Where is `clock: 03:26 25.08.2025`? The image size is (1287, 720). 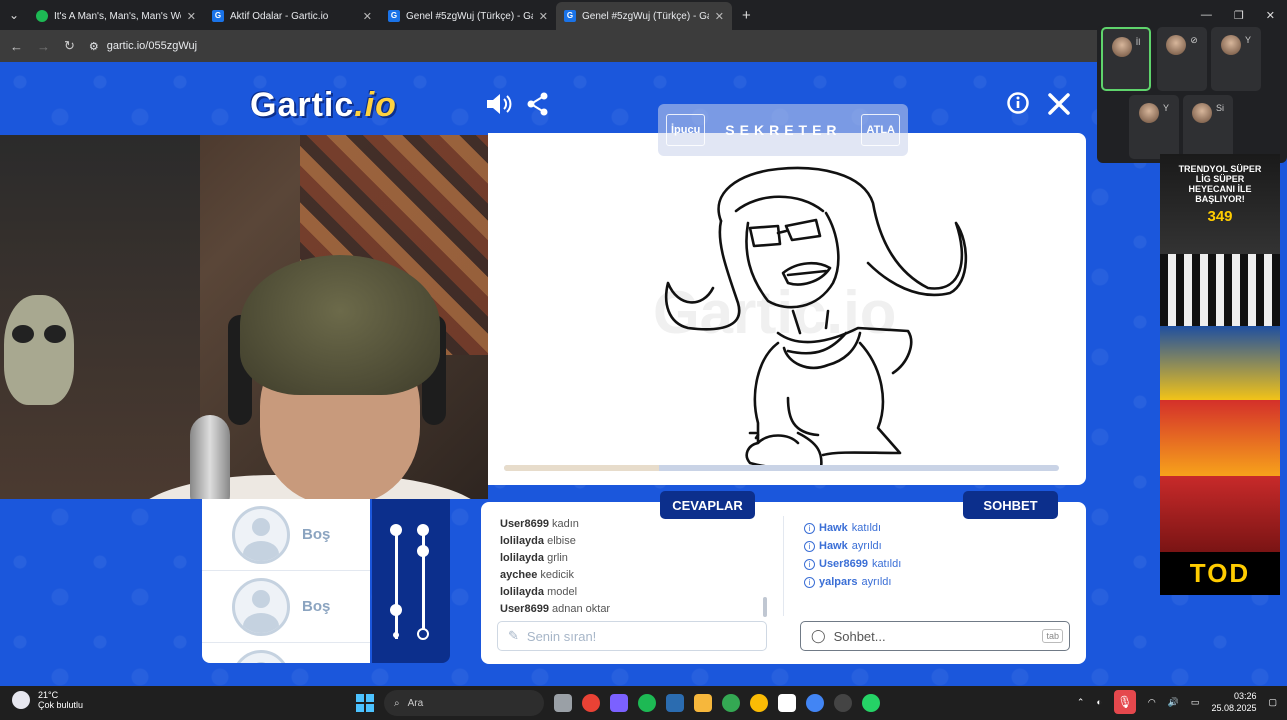
clock: 03:26 25.08.2025 is located at coordinates (1233, 702).